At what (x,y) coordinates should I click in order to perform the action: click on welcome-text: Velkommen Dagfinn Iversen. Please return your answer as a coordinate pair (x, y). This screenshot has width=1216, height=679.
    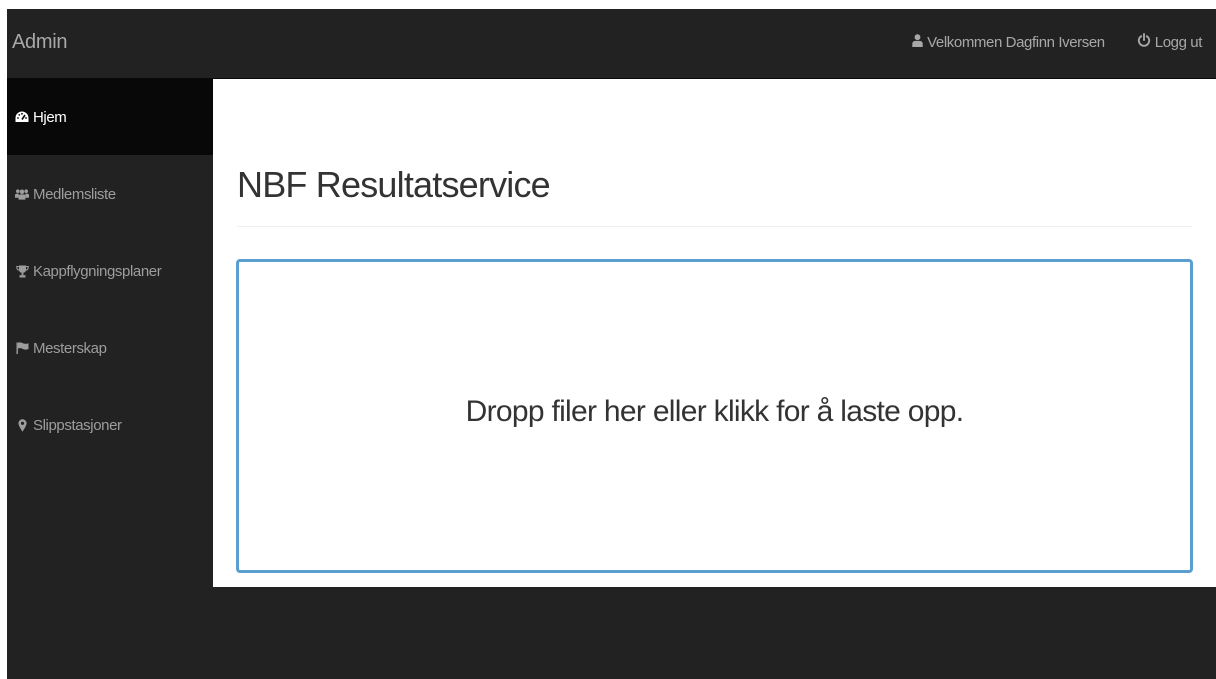
    Looking at the image, I should click on (1016, 42).